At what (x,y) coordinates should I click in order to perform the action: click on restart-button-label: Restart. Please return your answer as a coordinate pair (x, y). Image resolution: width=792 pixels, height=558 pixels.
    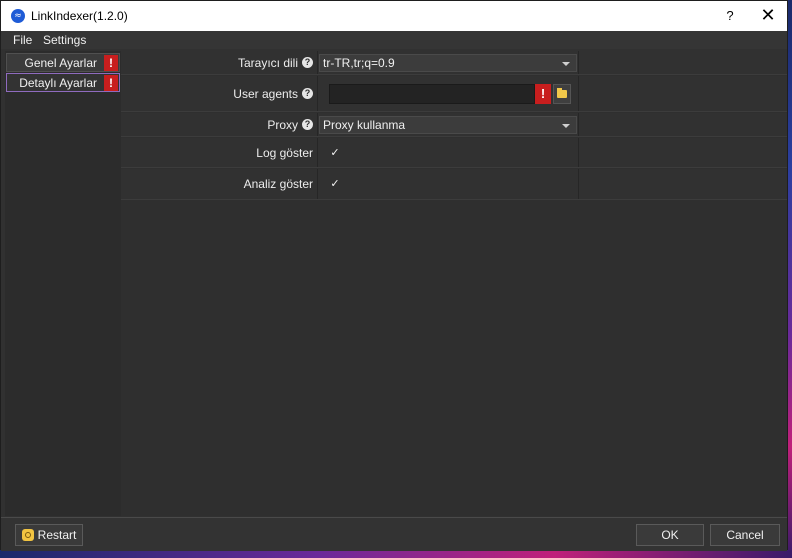
    Looking at the image, I should click on (57, 535).